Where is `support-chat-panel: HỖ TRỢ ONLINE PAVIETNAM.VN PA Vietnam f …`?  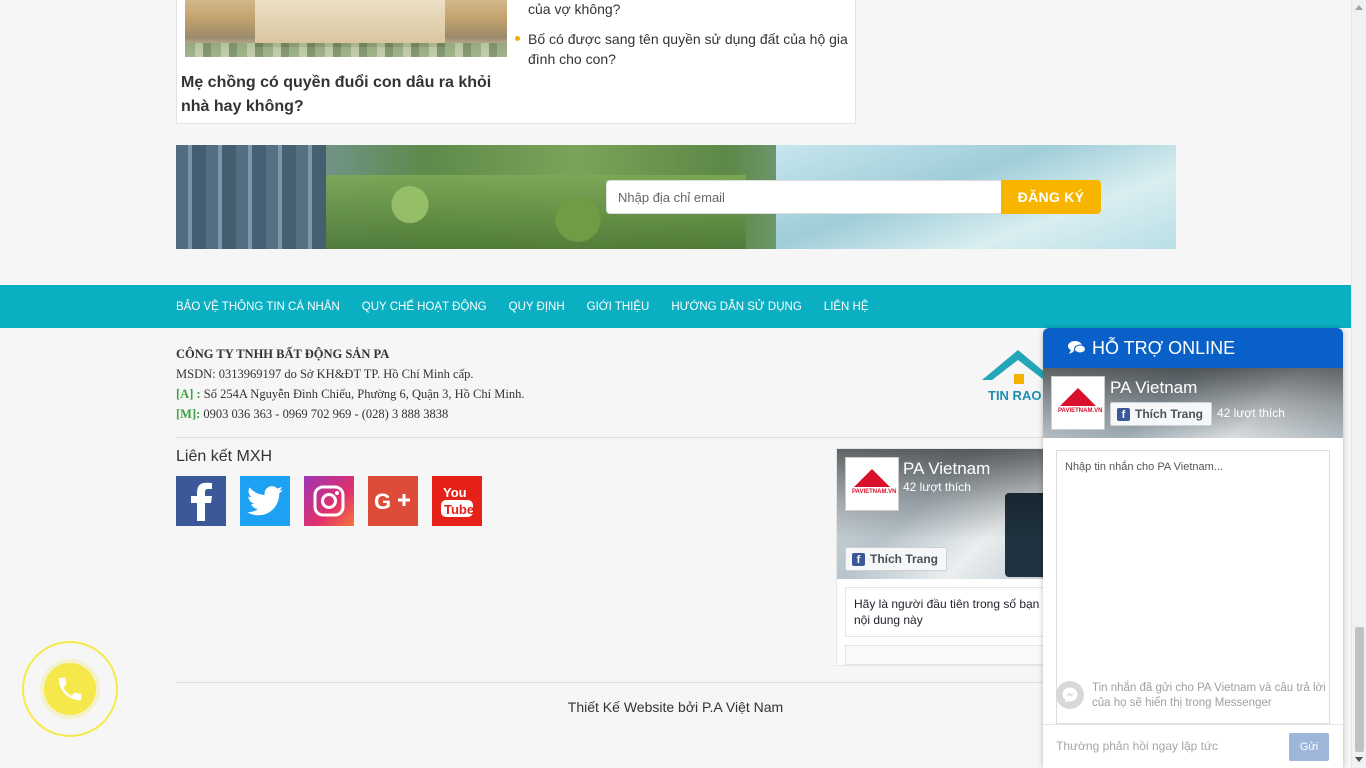
support-chat-panel: HỖ TRỢ ONLINE PAVIETNAM.VN PA Vietnam f … is located at coordinates (1193, 548).